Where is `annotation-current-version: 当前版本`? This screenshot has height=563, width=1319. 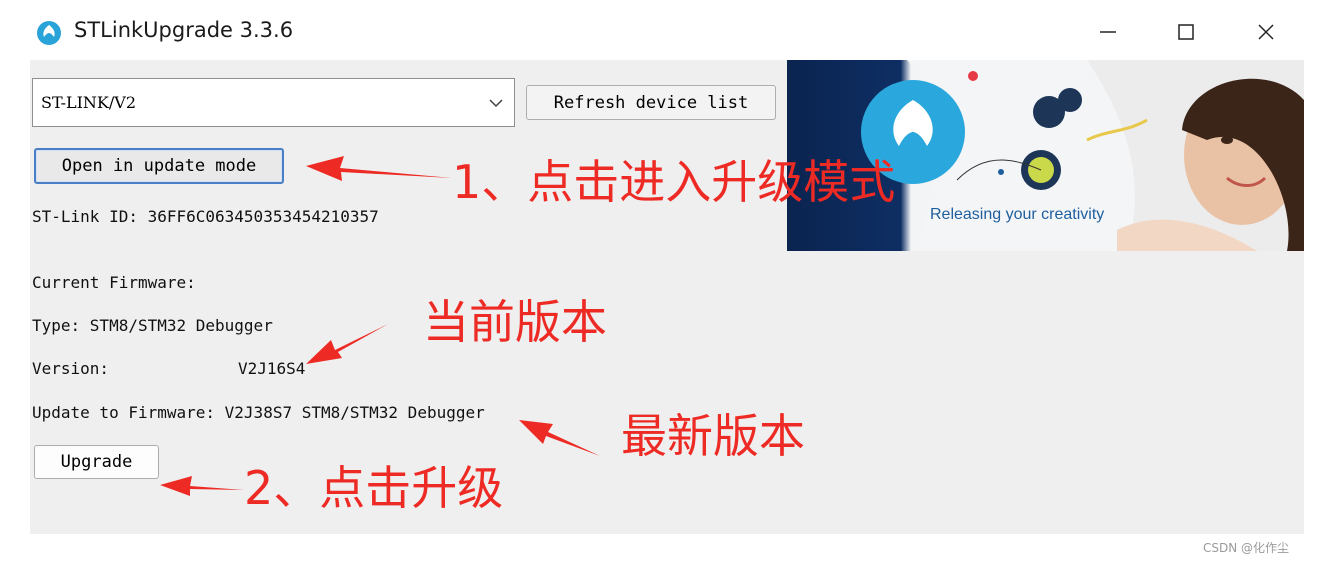
annotation-current-version: 当前版本 is located at coordinates (515, 322).